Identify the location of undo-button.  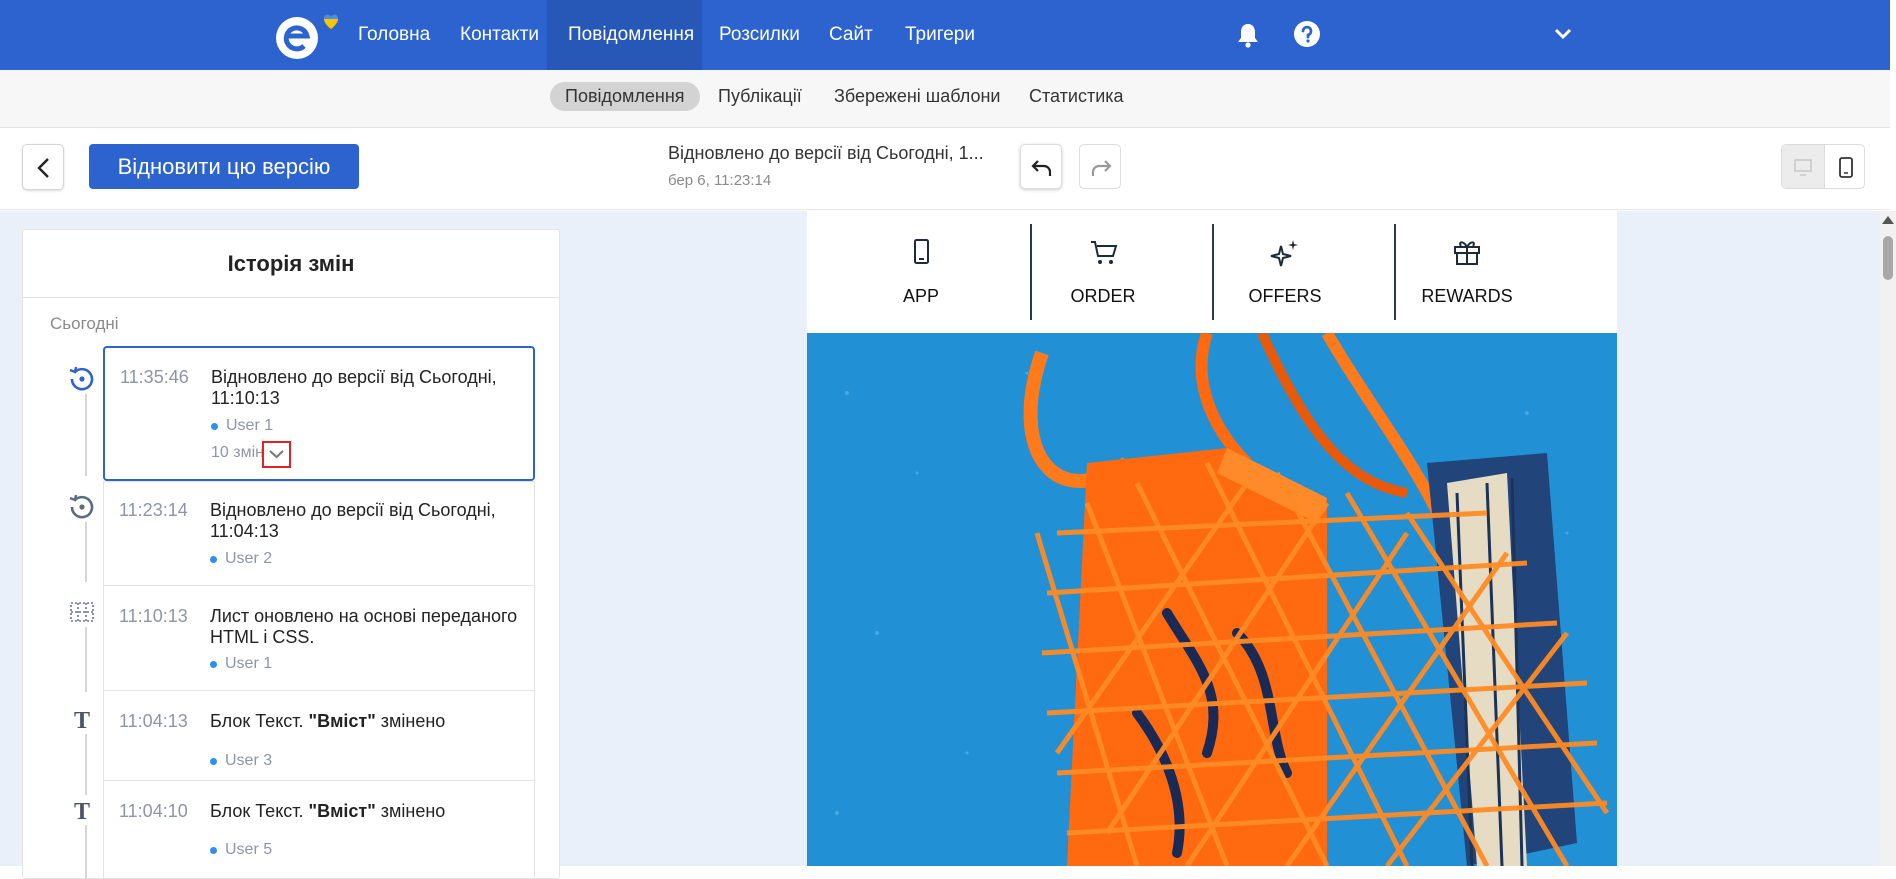
(1041, 166).